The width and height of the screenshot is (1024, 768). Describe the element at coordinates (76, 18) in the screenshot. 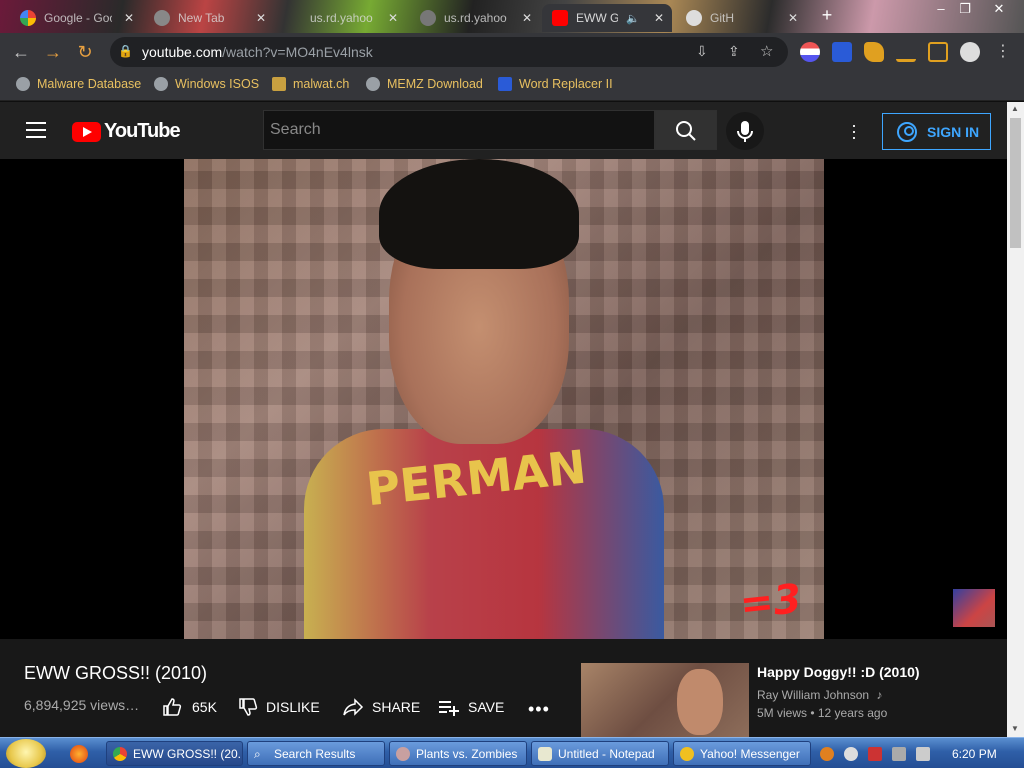

I see `tab-google: Google - Goo ✕` at that location.